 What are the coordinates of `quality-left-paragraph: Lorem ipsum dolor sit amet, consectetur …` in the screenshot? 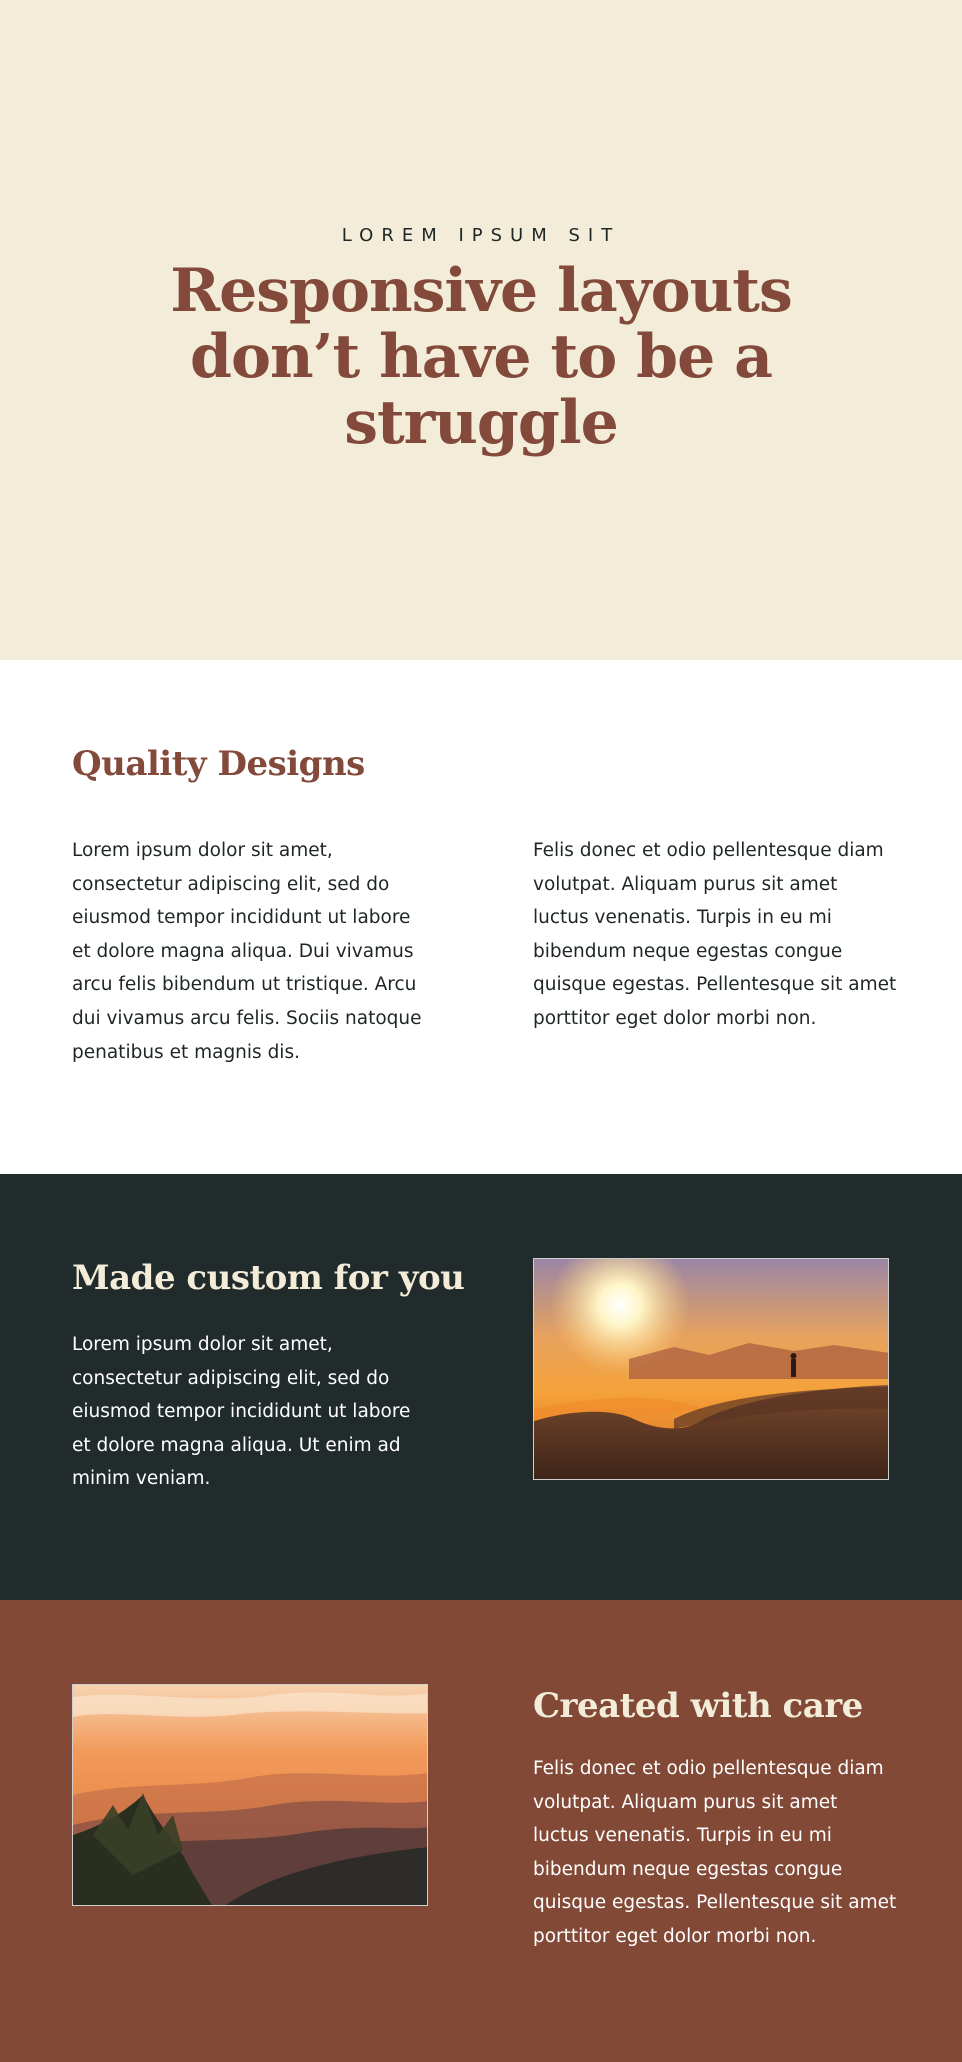 It's located at (247, 951).